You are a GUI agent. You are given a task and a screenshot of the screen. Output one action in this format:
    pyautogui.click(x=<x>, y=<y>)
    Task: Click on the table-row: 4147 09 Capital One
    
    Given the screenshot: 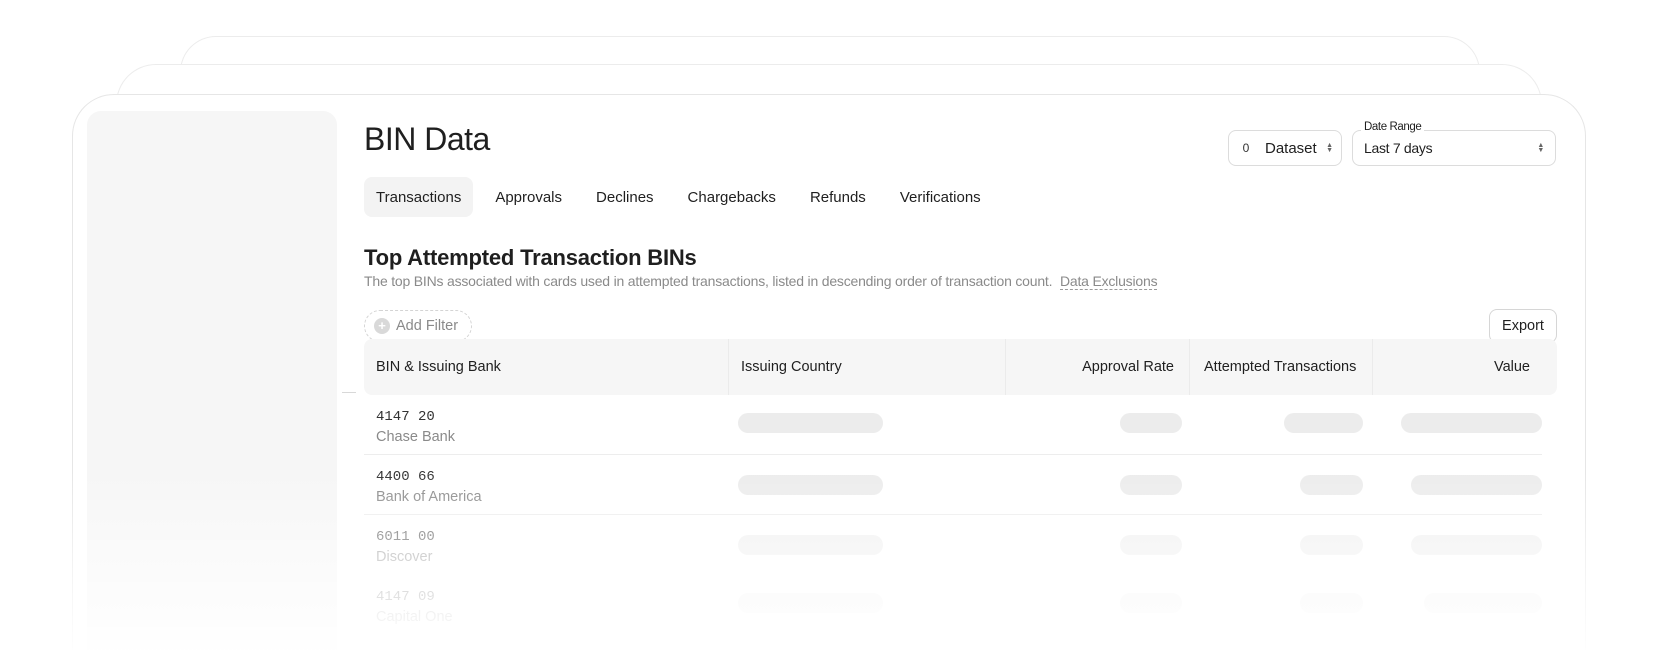 What is the action you would take?
    pyautogui.click(x=960, y=605)
    